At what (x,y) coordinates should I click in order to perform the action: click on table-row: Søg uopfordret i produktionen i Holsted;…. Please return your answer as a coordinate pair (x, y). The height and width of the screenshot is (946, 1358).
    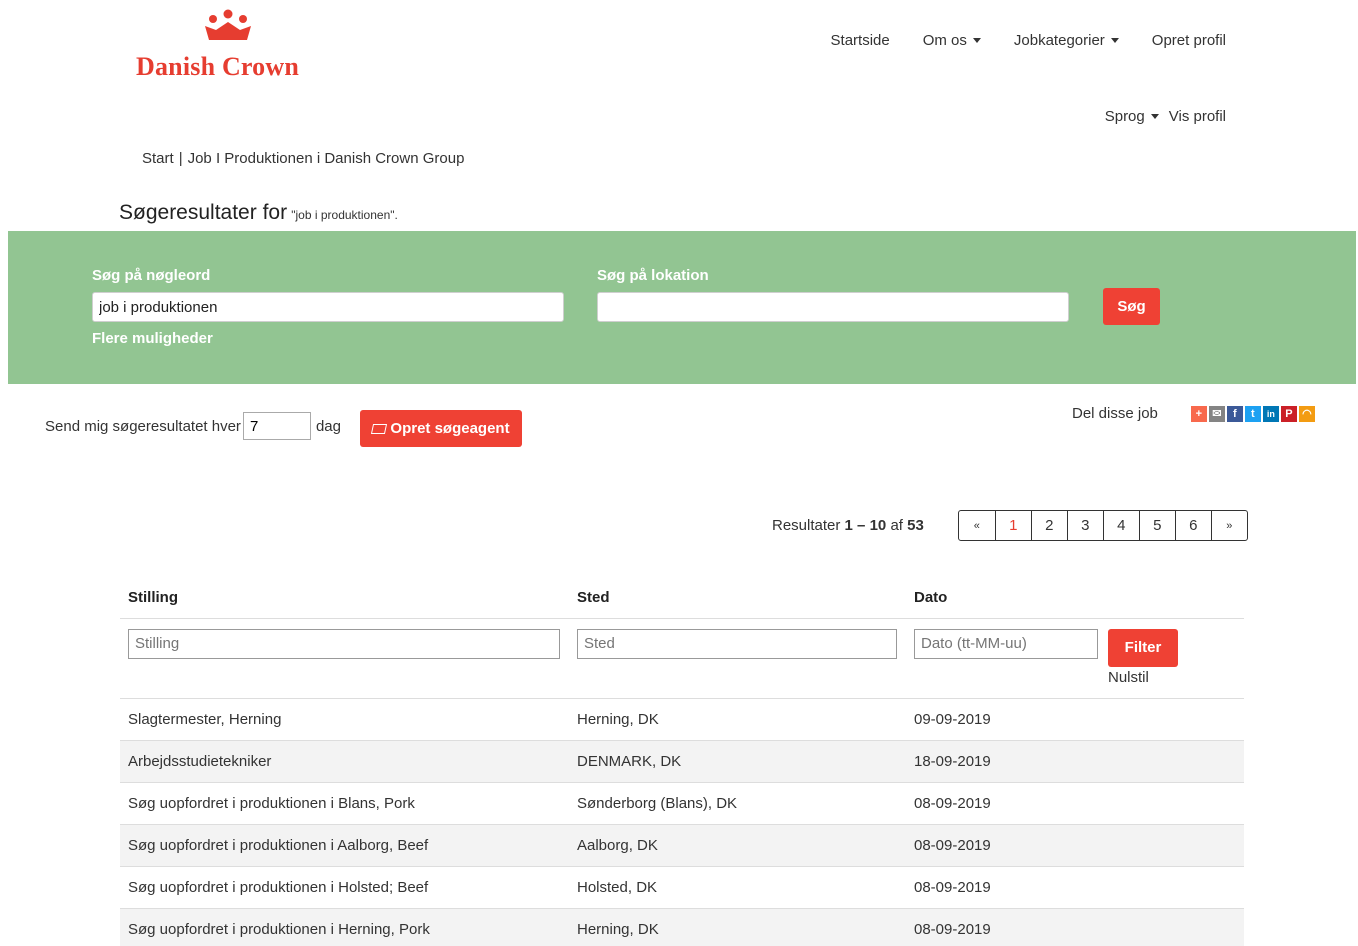
    Looking at the image, I should click on (682, 887).